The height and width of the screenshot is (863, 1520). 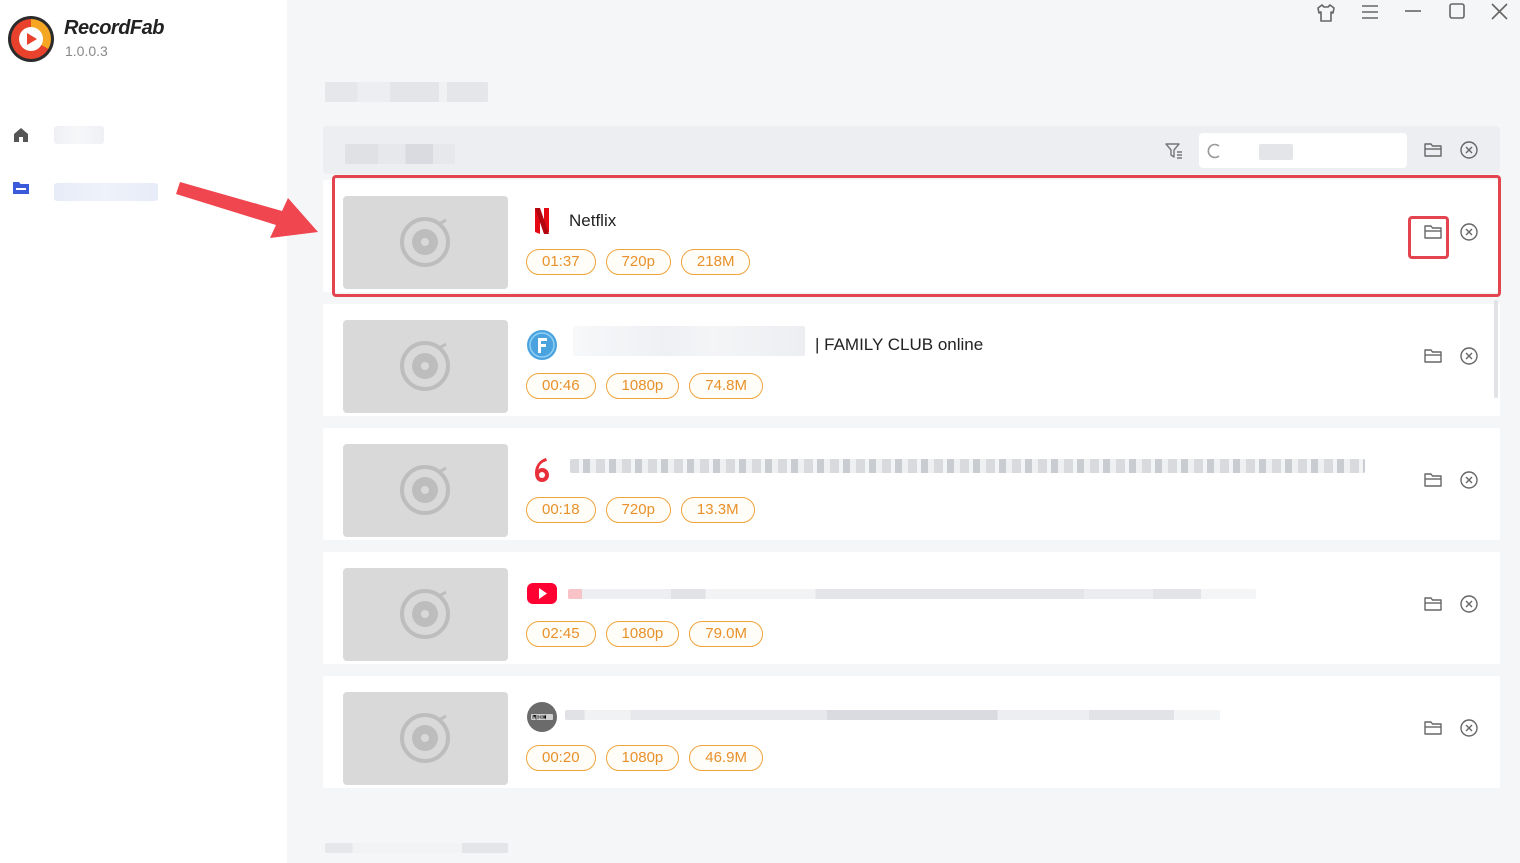 I want to click on close-window-button, so click(x=1500, y=13).